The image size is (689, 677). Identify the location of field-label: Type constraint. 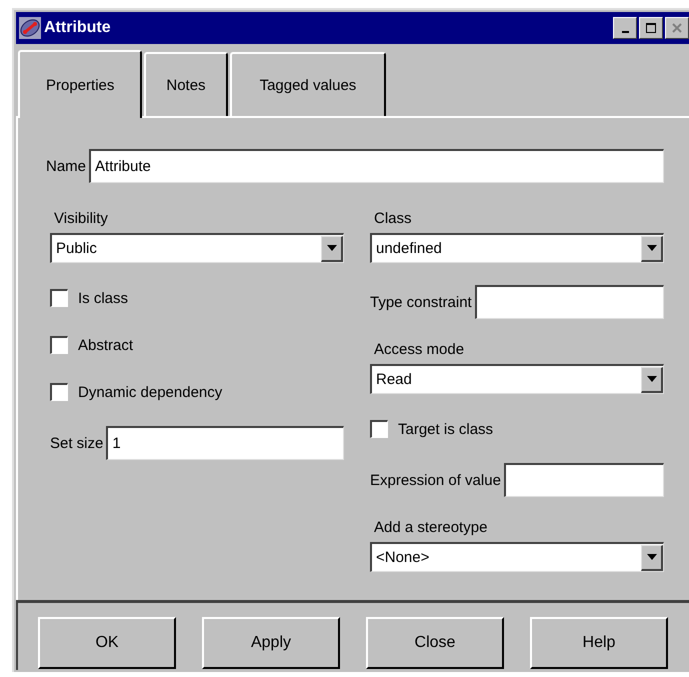
(421, 302).